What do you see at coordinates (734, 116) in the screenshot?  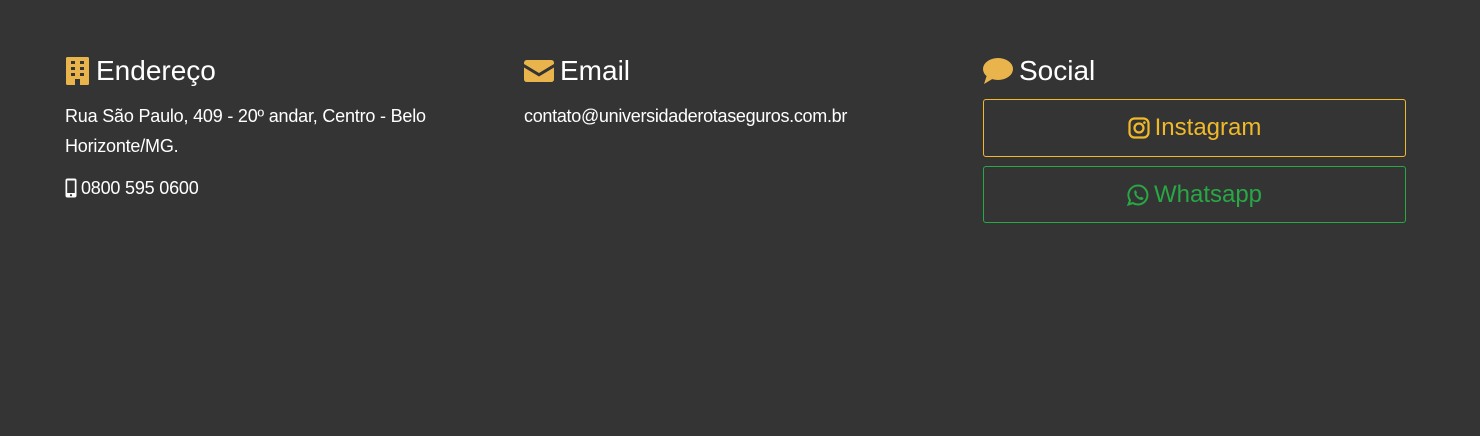 I see `email-address: contato@universidaderotaseguros.com.br` at bounding box center [734, 116].